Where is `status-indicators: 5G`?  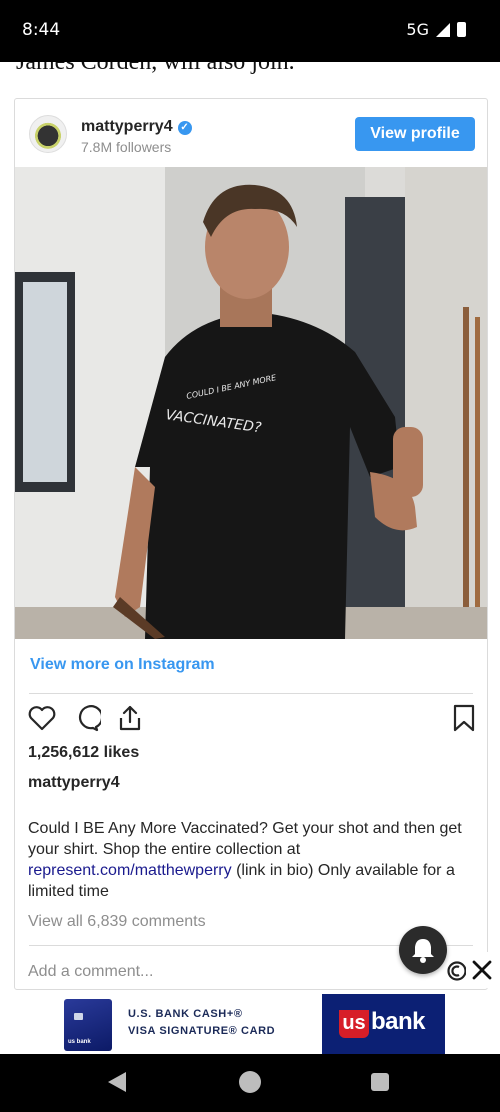
status-indicators: 5G is located at coordinates (436, 29).